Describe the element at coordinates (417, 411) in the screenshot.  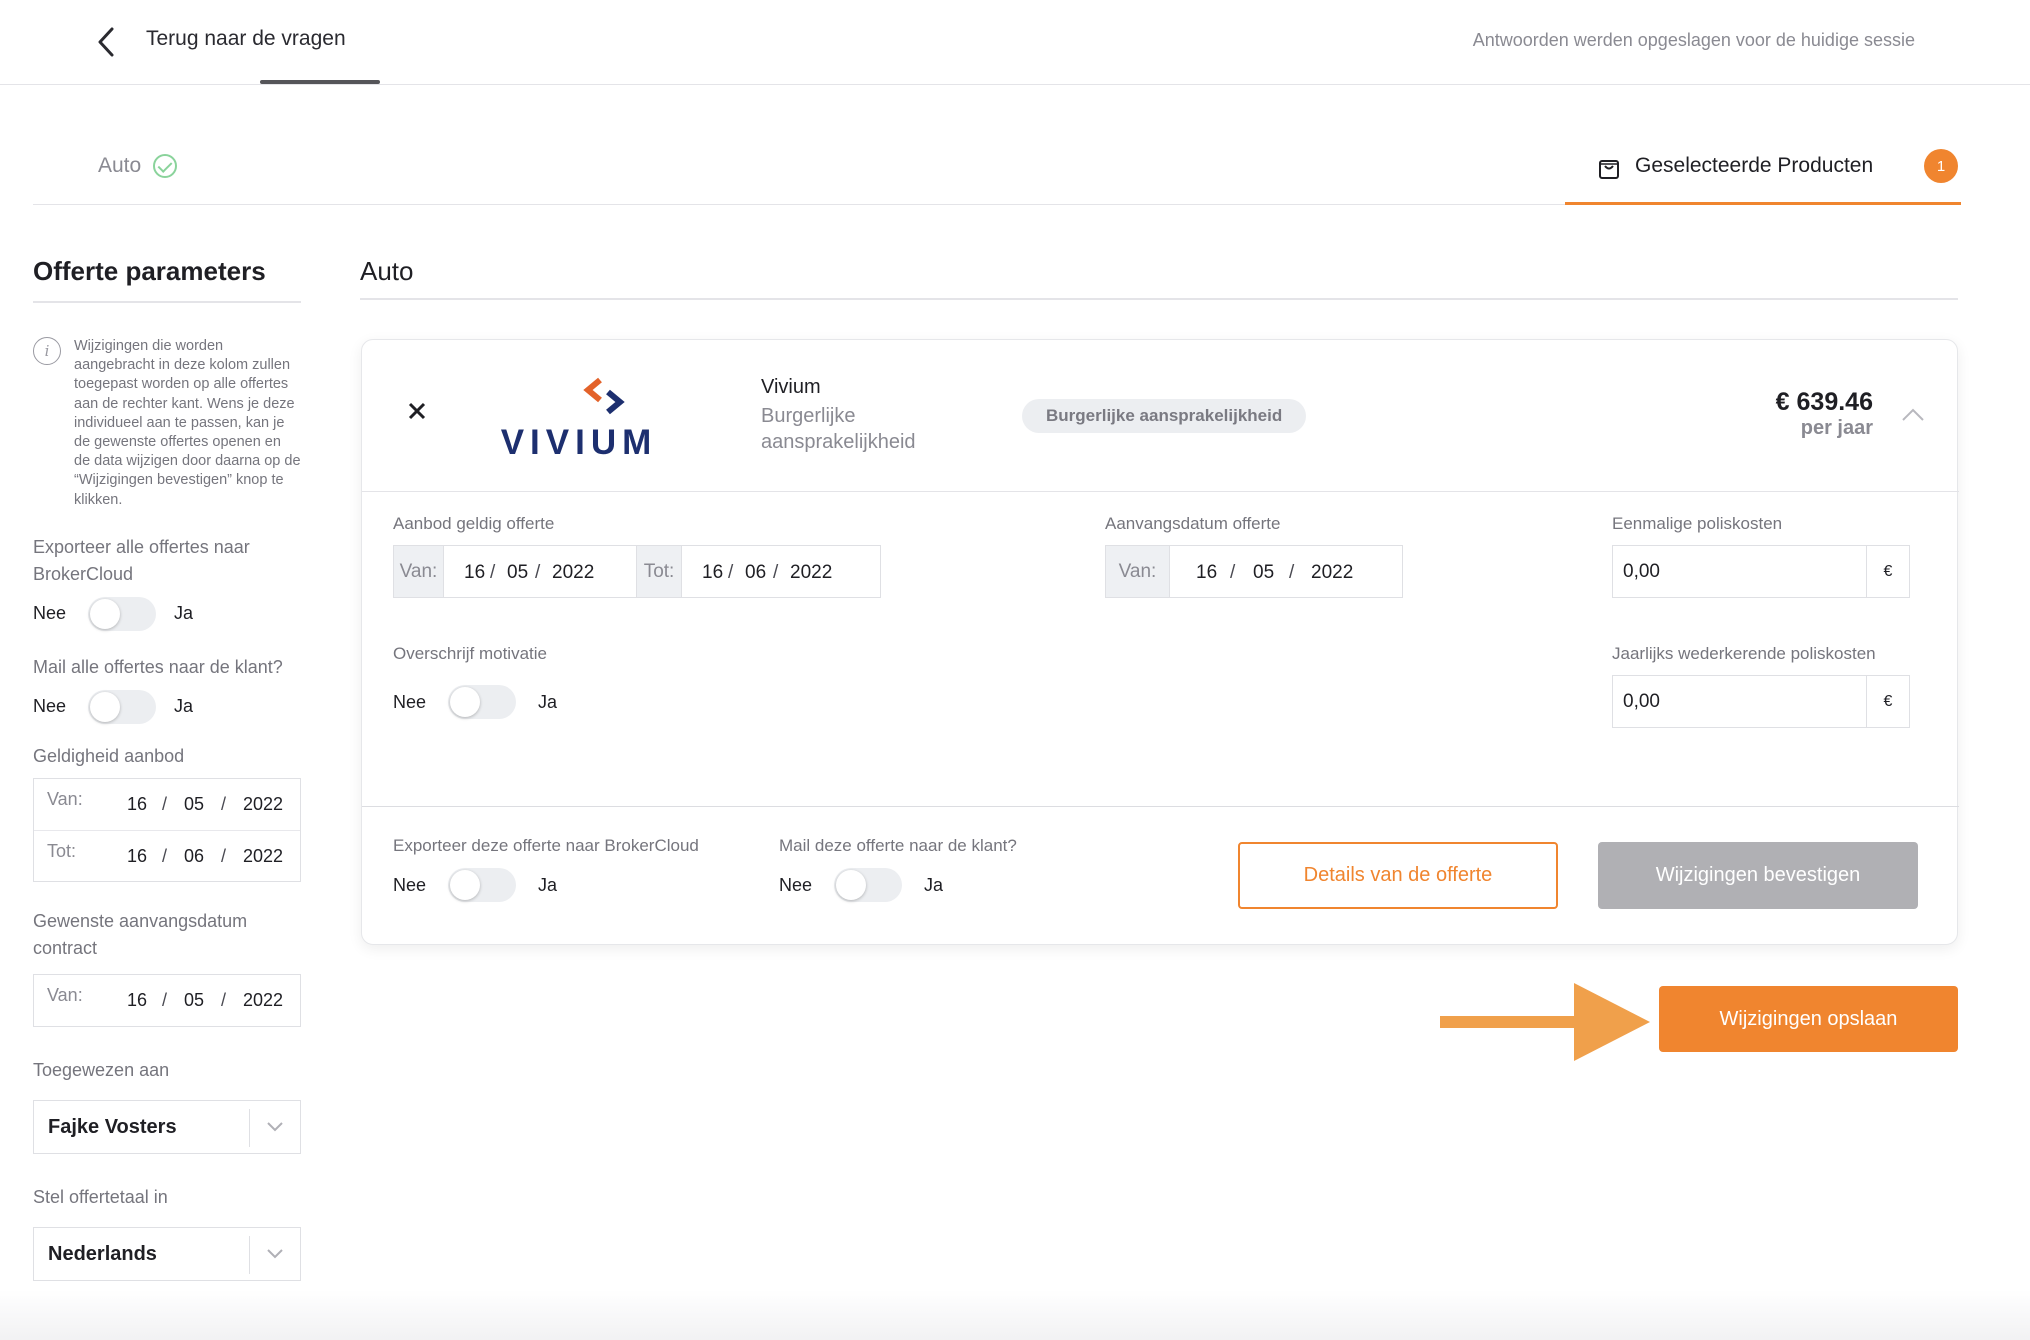
I see `close-icon` at that location.